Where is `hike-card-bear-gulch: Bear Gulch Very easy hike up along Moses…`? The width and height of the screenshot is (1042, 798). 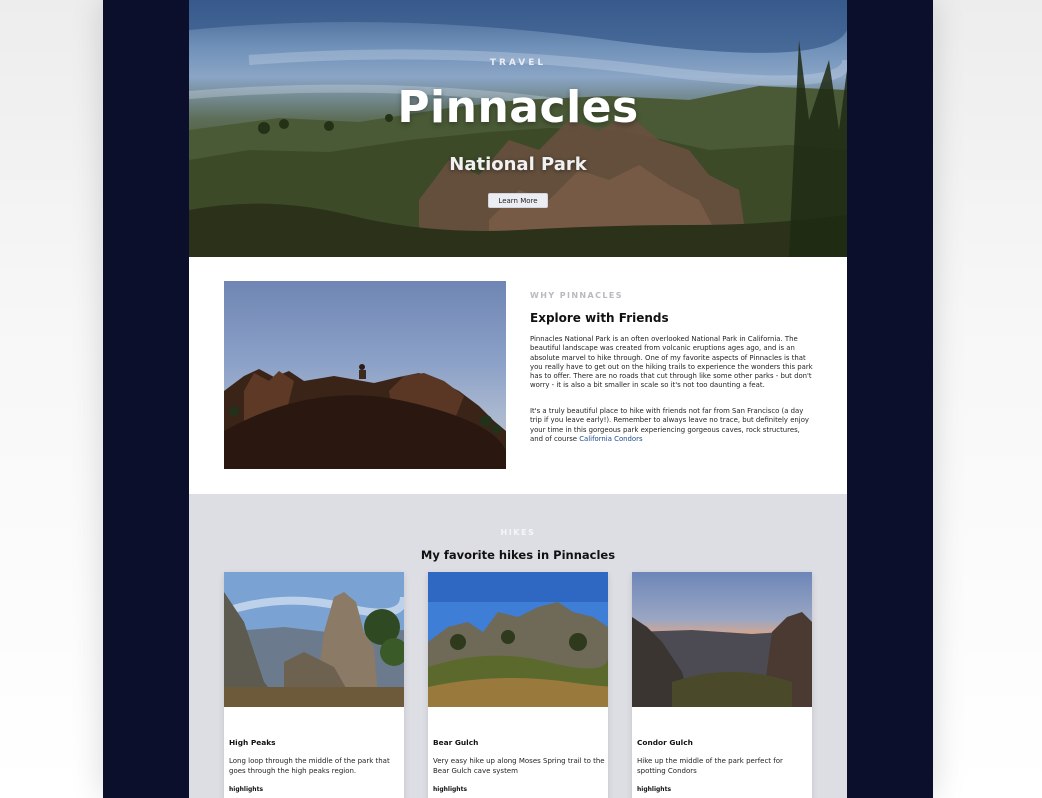
hike-card-bear-gulch: Bear Gulch Very easy hike up along Moses… is located at coordinates (518, 685).